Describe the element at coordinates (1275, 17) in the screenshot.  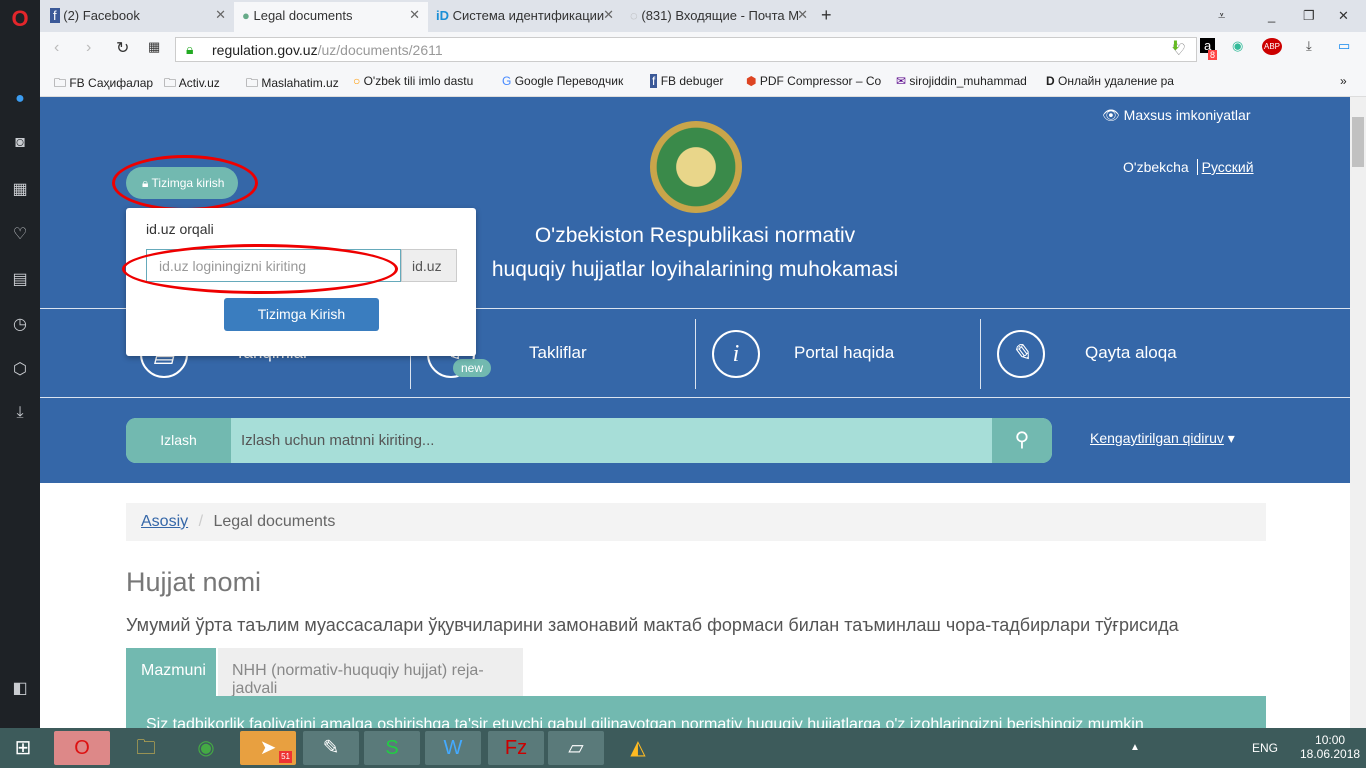
I see `minimize-button: _` at that location.